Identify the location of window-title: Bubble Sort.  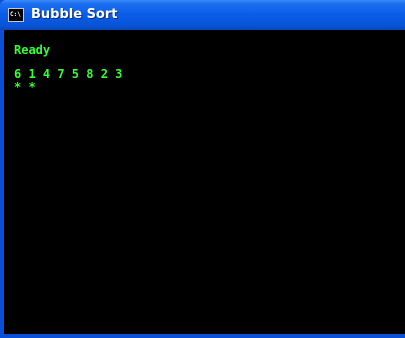
(74, 14).